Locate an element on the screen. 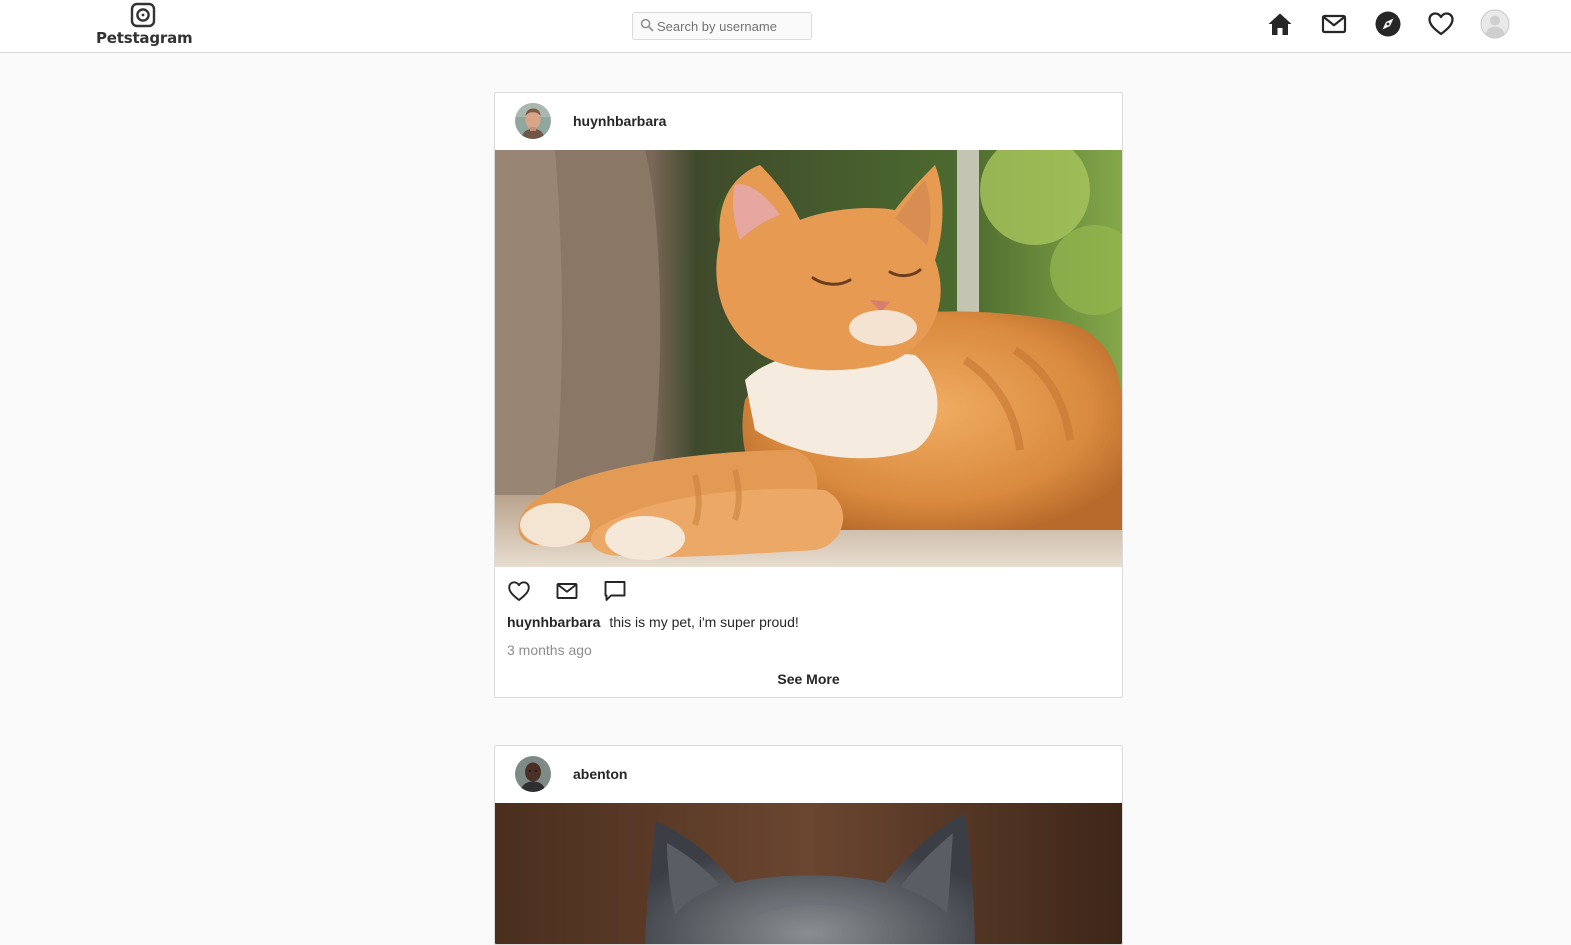 The width and height of the screenshot is (1571, 945). nav-messages-button is located at coordinates (1334, 24).